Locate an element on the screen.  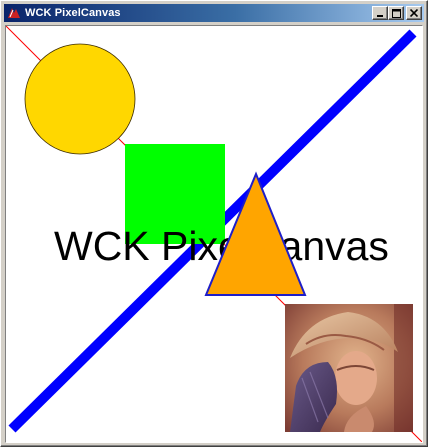
title-bar: WCK PixelCanvas is located at coordinates (214, 13).